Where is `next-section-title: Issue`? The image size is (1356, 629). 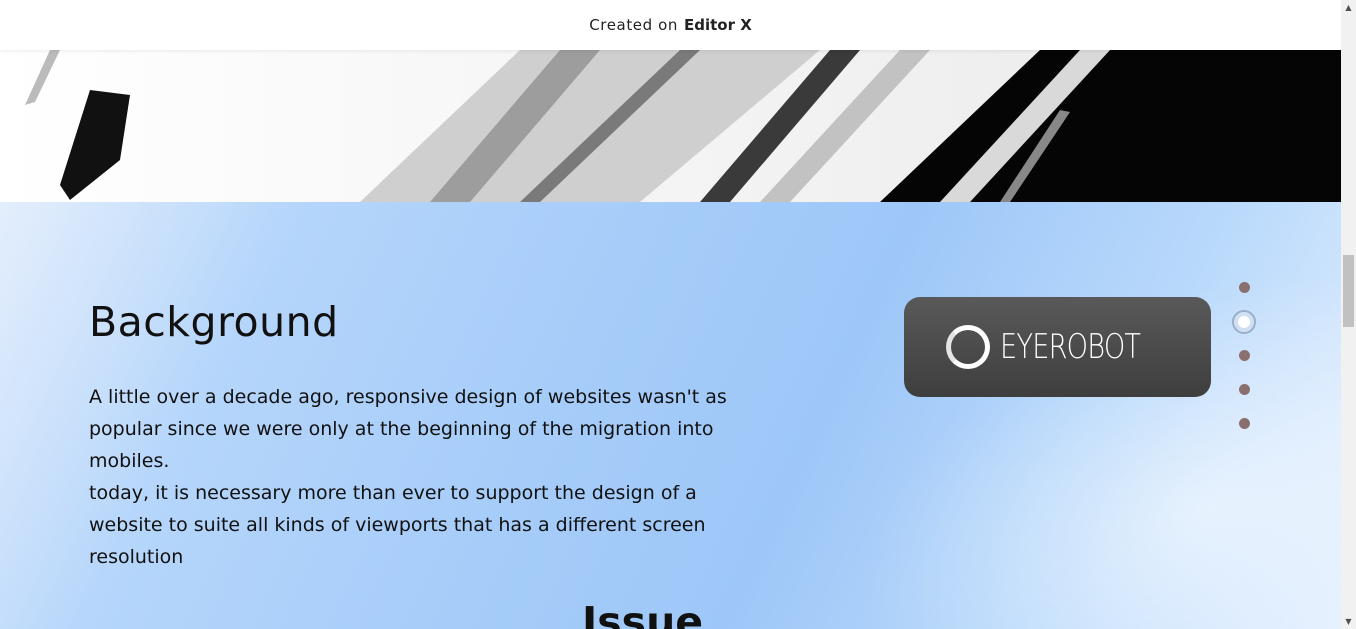 next-section-title: Issue is located at coordinates (643, 613).